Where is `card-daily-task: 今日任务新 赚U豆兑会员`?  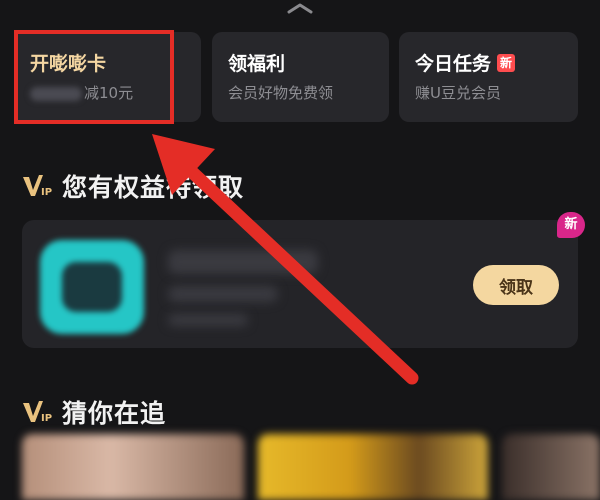
card-daily-task: 今日任务新 赚U豆兑会员 is located at coordinates (488, 77).